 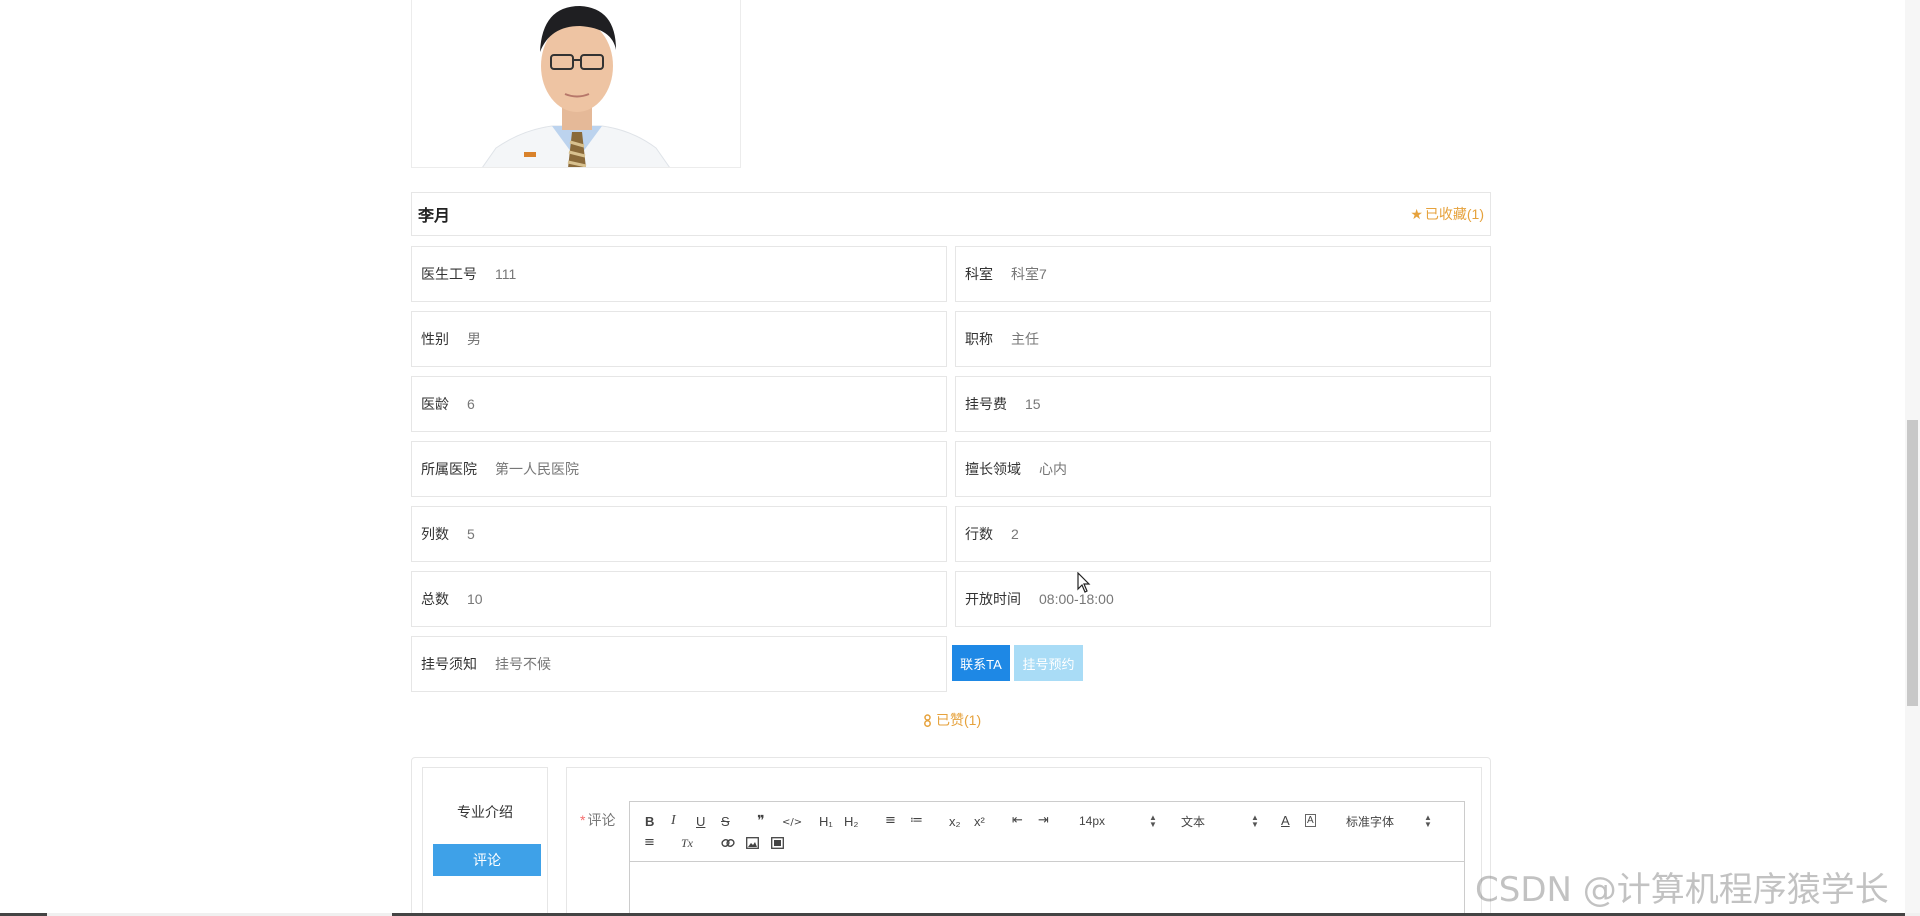 What do you see at coordinates (979, 274) in the screenshot?
I see `field-label: 科室` at bounding box center [979, 274].